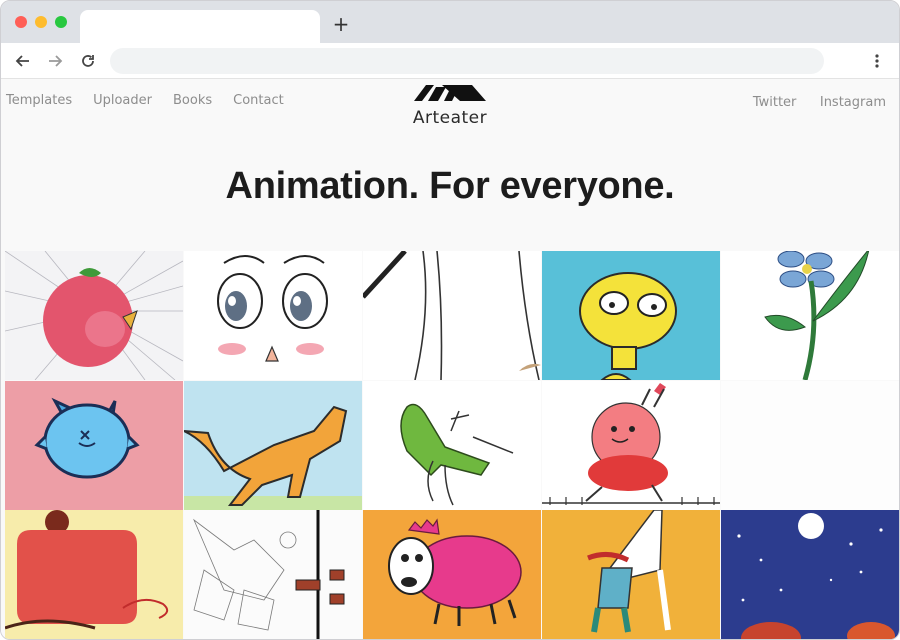 This screenshot has height=640, width=900. I want to click on gallery-tile-blue-cat, so click(94, 445).